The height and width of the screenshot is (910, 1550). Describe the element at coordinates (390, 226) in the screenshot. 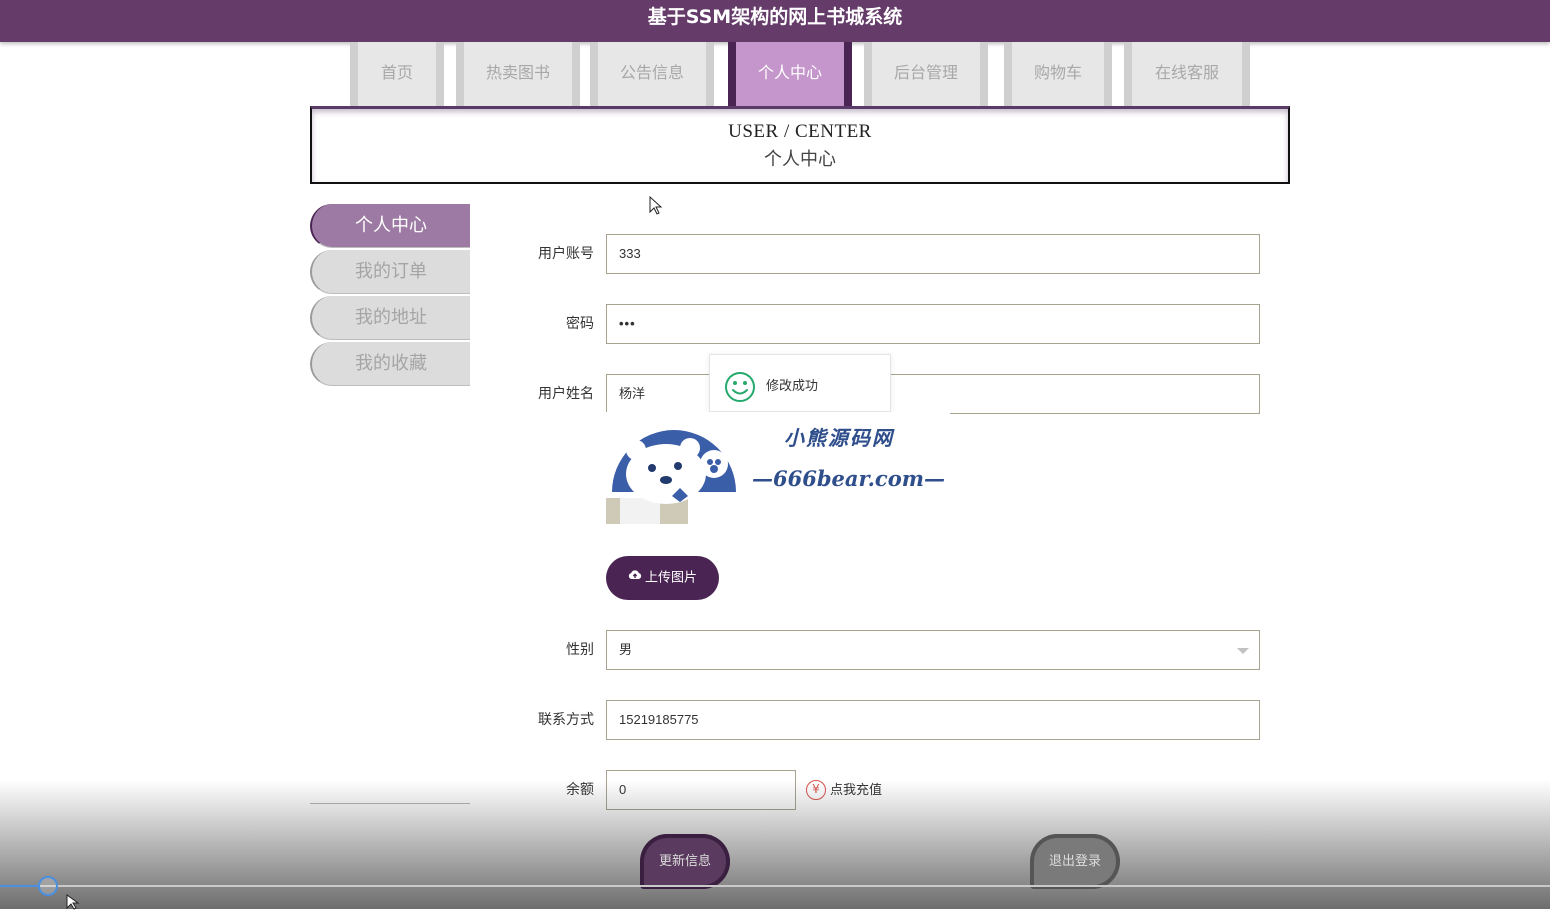

I see `side-item-user-center: 个人中心` at that location.